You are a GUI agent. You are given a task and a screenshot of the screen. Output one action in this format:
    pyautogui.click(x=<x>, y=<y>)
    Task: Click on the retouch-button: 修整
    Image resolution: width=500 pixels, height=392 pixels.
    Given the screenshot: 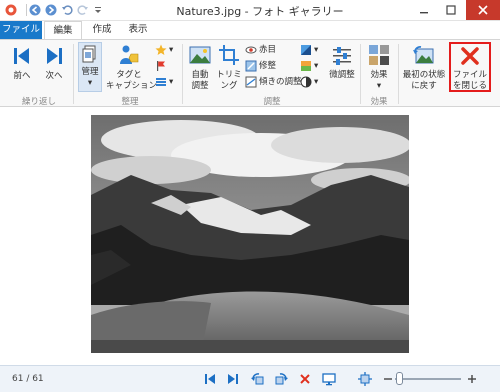 What is the action you would take?
    pyautogui.click(x=260, y=66)
    